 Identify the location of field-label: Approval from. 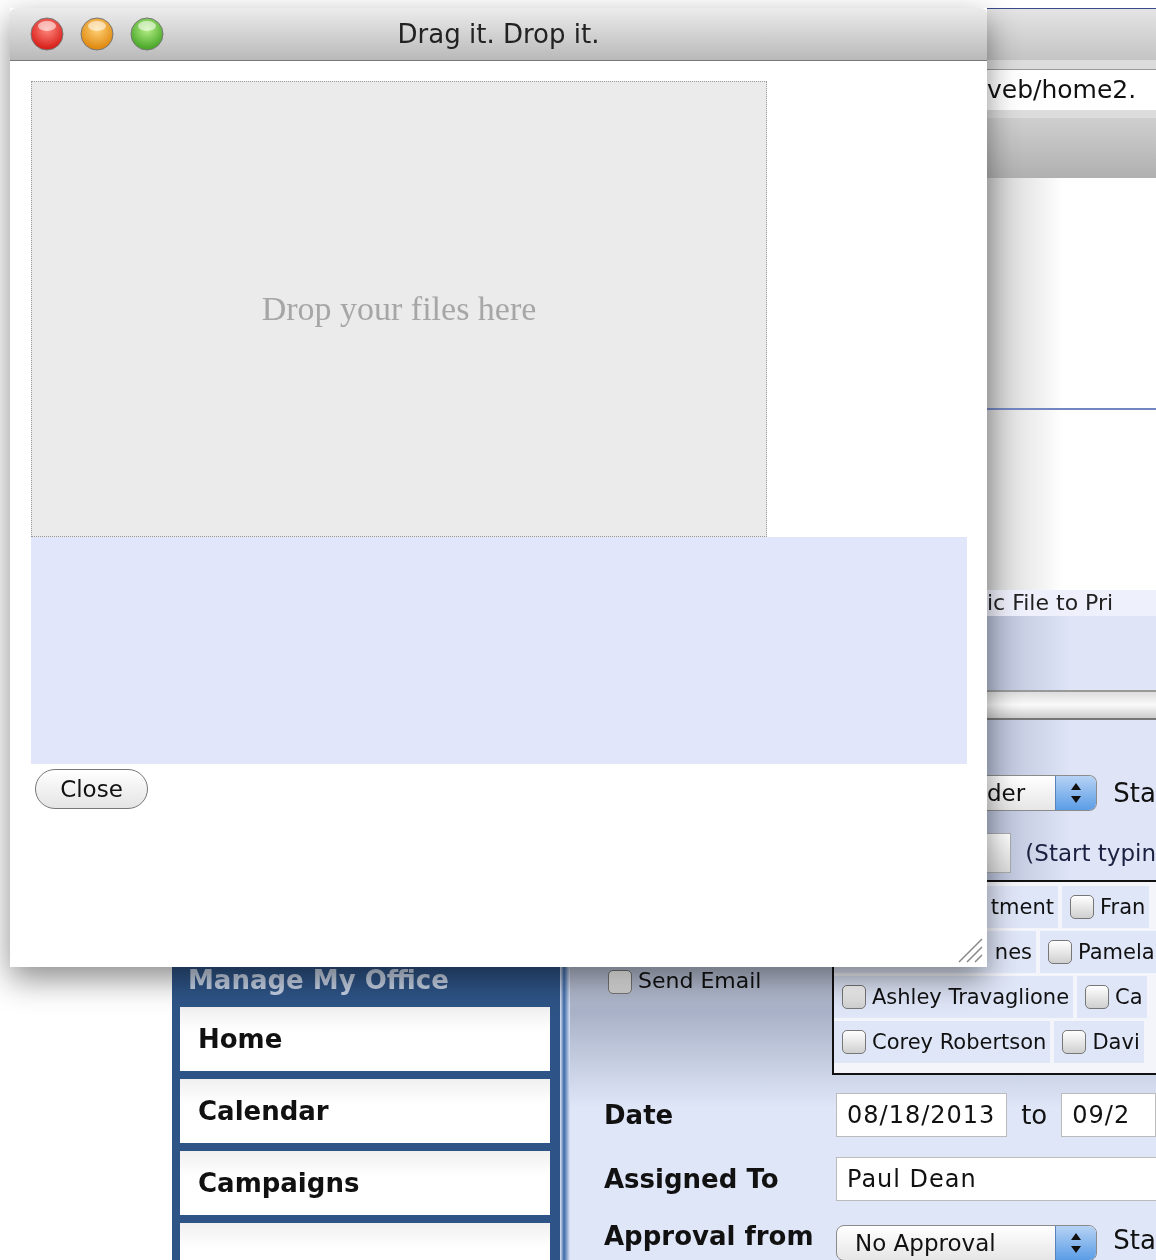
(709, 1236).